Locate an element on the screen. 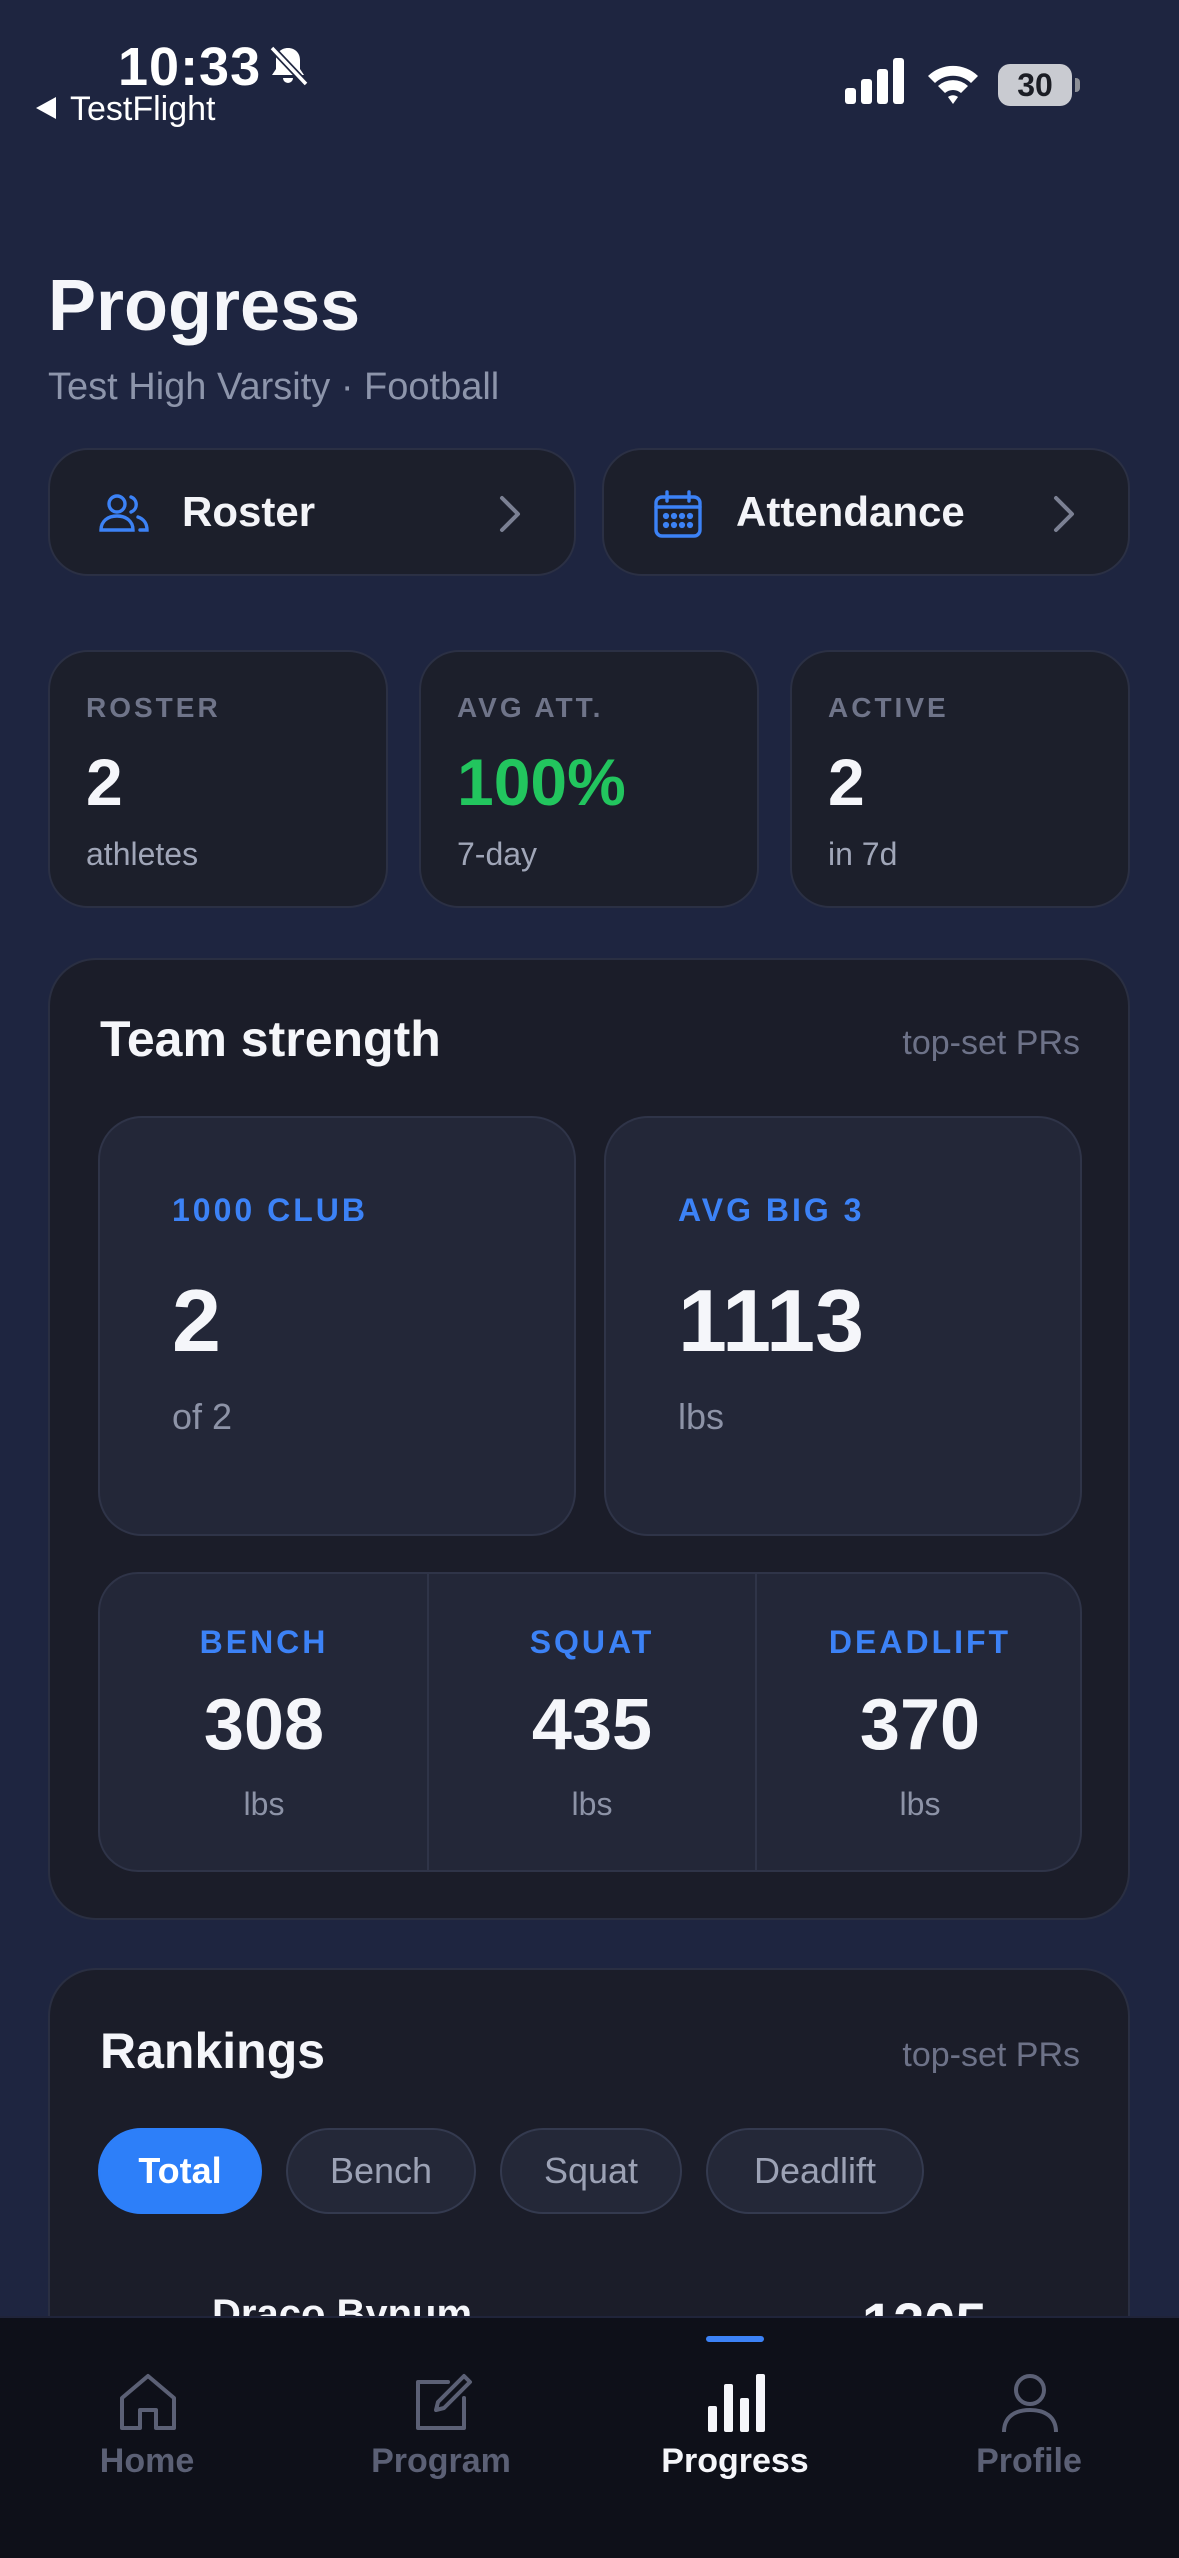 Image resolution: width=1179 pixels, height=2558 pixels. tab-home: Home is located at coordinates (147, 2438).